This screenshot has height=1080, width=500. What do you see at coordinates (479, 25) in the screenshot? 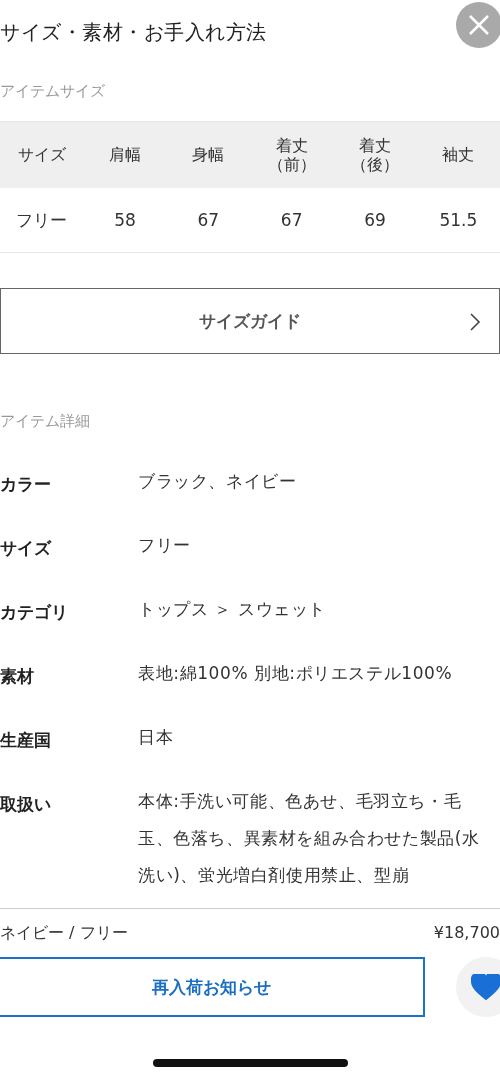
I see `close-icon` at bounding box center [479, 25].